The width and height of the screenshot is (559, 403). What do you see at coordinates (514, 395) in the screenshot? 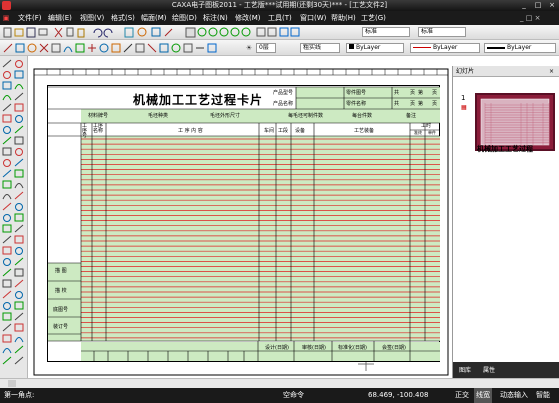
I see `dynamic-input-toggle: 动态输入` at bounding box center [514, 395].